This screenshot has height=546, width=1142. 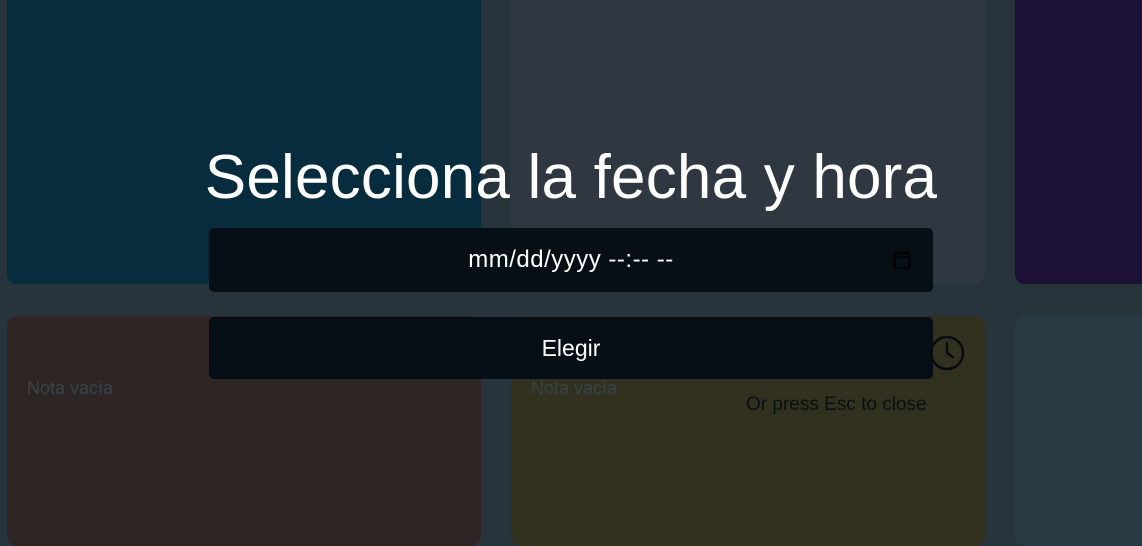 What do you see at coordinates (836, 404) in the screenshot?
I see `close-hint: Or press Esc to close` at bounding box center [836, 404].